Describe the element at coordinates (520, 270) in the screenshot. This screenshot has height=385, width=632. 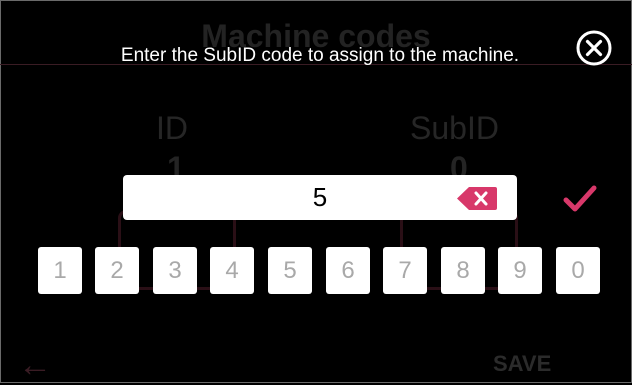
I see `key-9: 9` at that location.